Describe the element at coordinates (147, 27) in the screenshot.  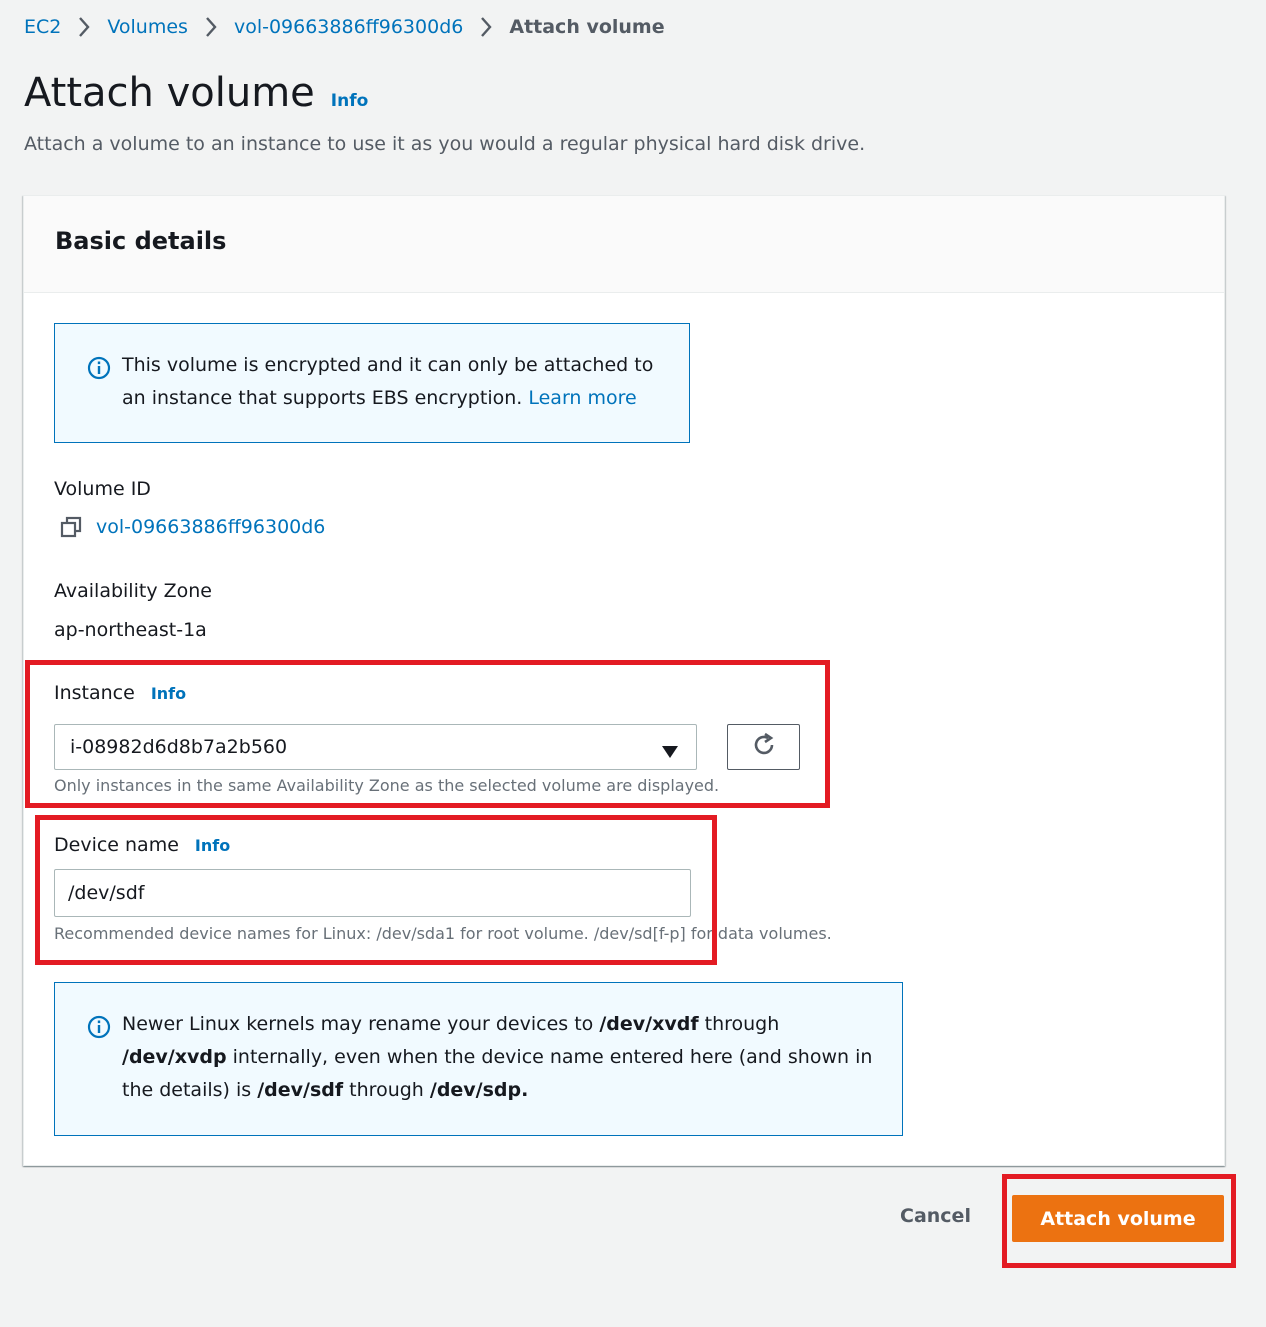
I see `breadcrumb-volumes: Volumes` at that location.